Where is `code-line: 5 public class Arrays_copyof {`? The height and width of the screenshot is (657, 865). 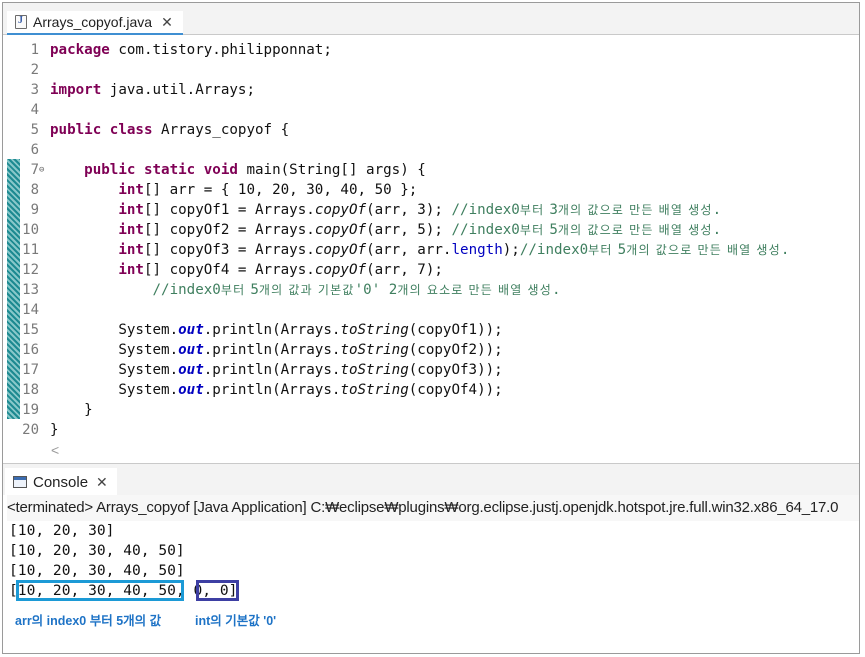
code-line: 5 public class Arrays_copyof { is located at coordinates (431, 130).